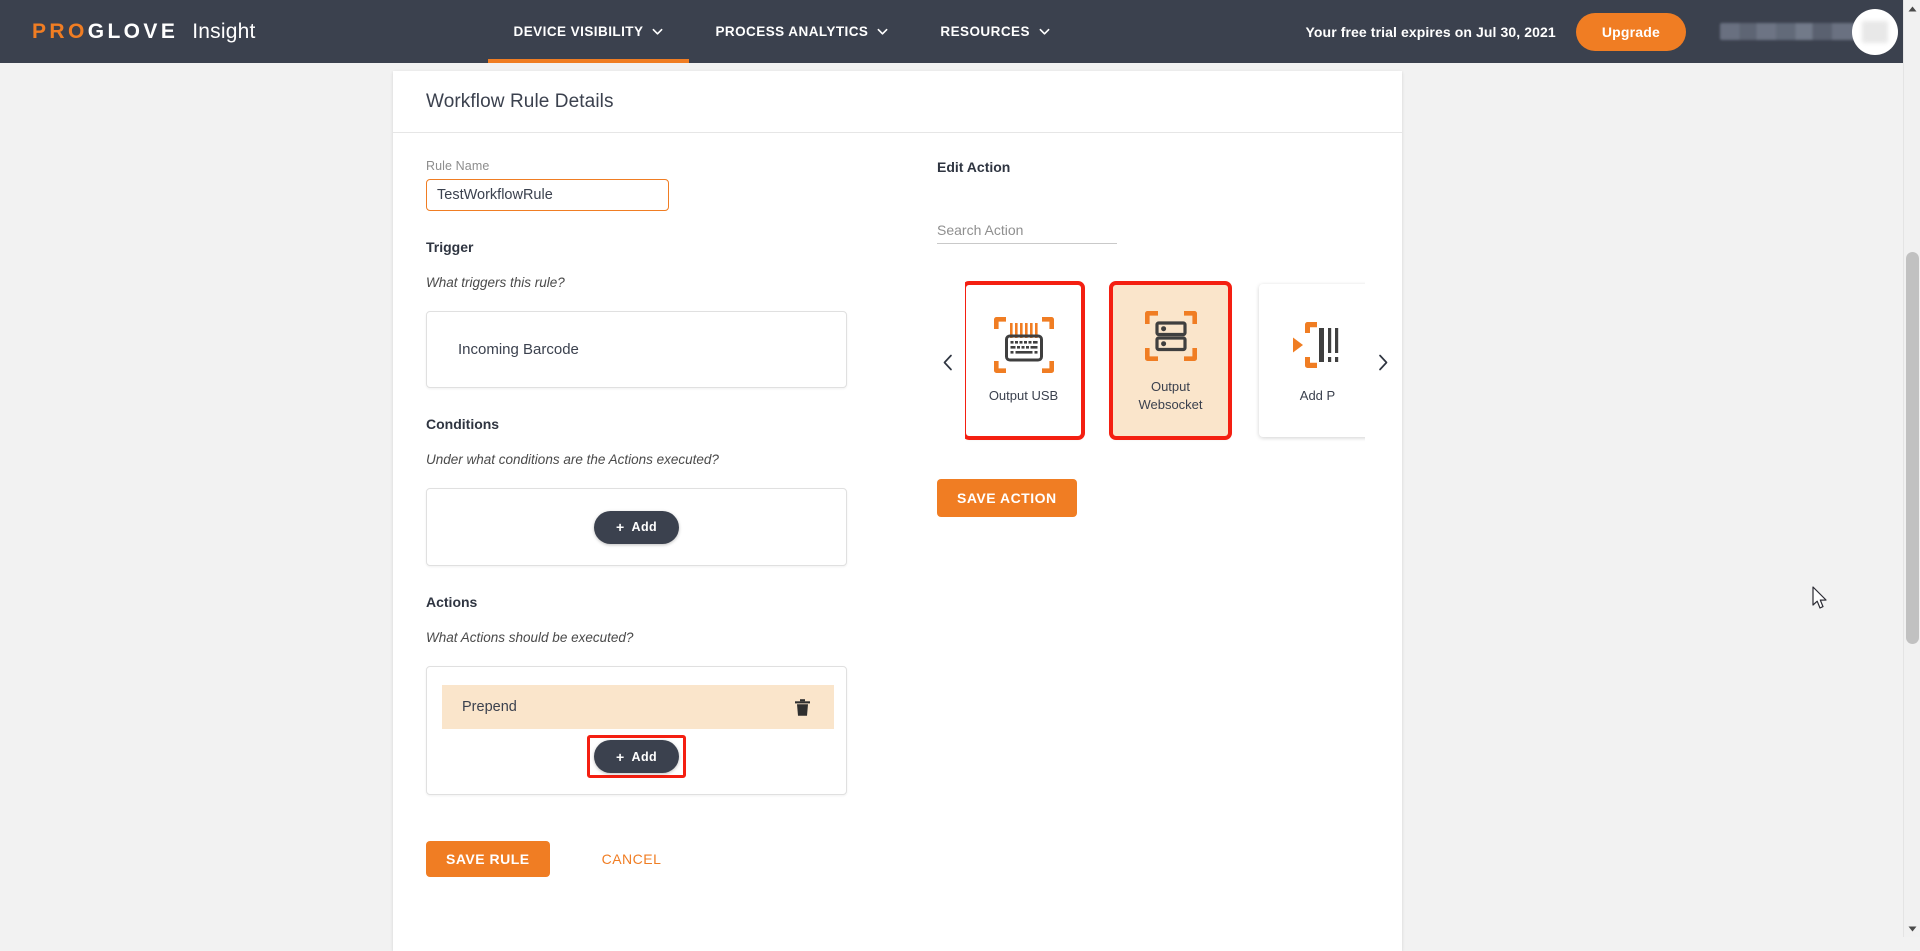 The image size is (1920, 951). I want to click on actions-section-title: Actions, so click(452, 602).